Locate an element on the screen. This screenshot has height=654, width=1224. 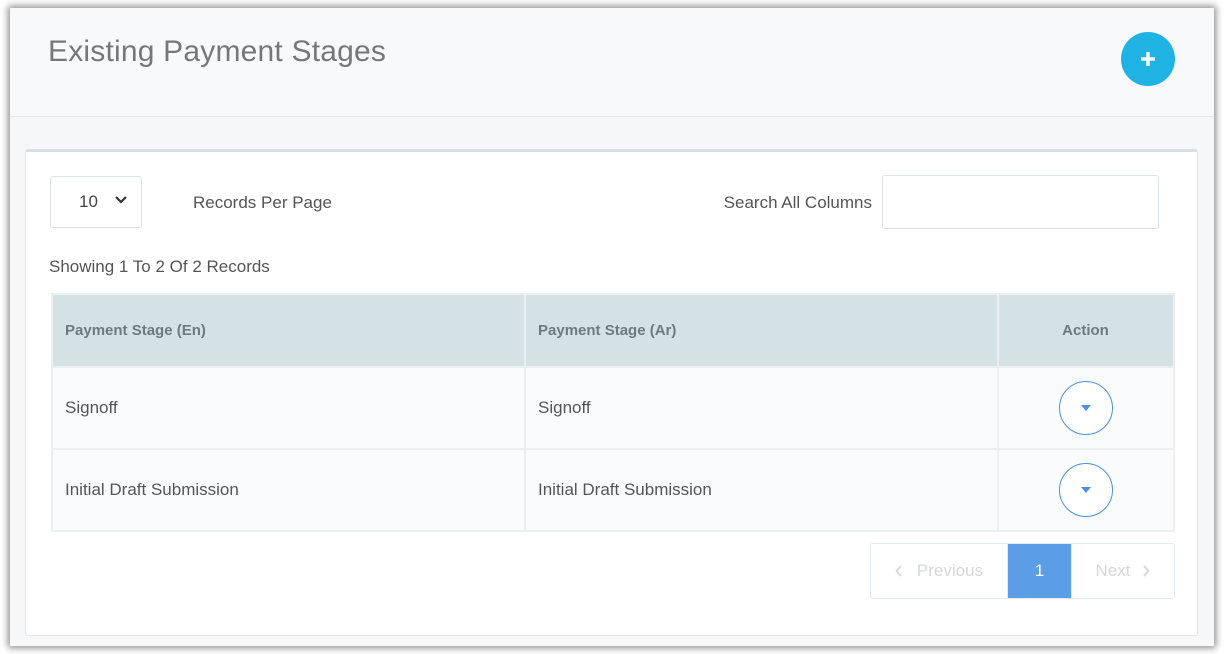
pagination-next-label: Next is located at coordinates (1113, 570).